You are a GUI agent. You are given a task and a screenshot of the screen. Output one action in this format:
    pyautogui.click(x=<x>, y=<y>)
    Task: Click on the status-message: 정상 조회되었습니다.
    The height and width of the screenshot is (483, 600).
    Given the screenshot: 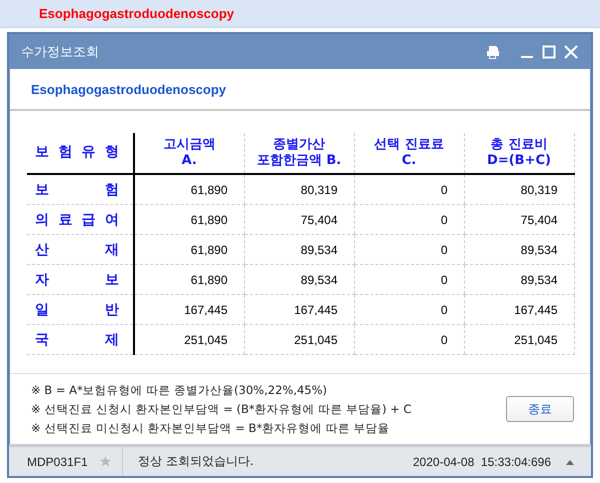 What is the action you would take?
    pyautogui.click(x=196, y=461)
    